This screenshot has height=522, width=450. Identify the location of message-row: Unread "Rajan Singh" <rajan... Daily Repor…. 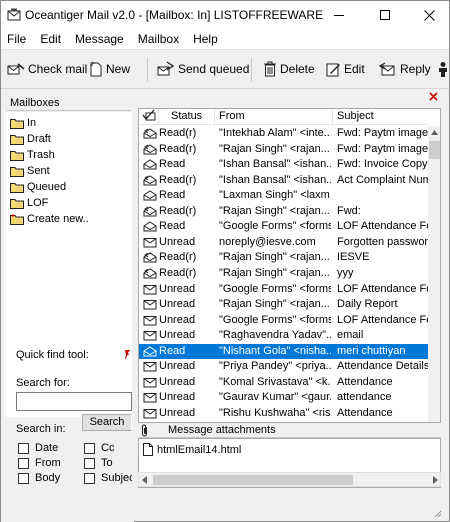
(283, 305).